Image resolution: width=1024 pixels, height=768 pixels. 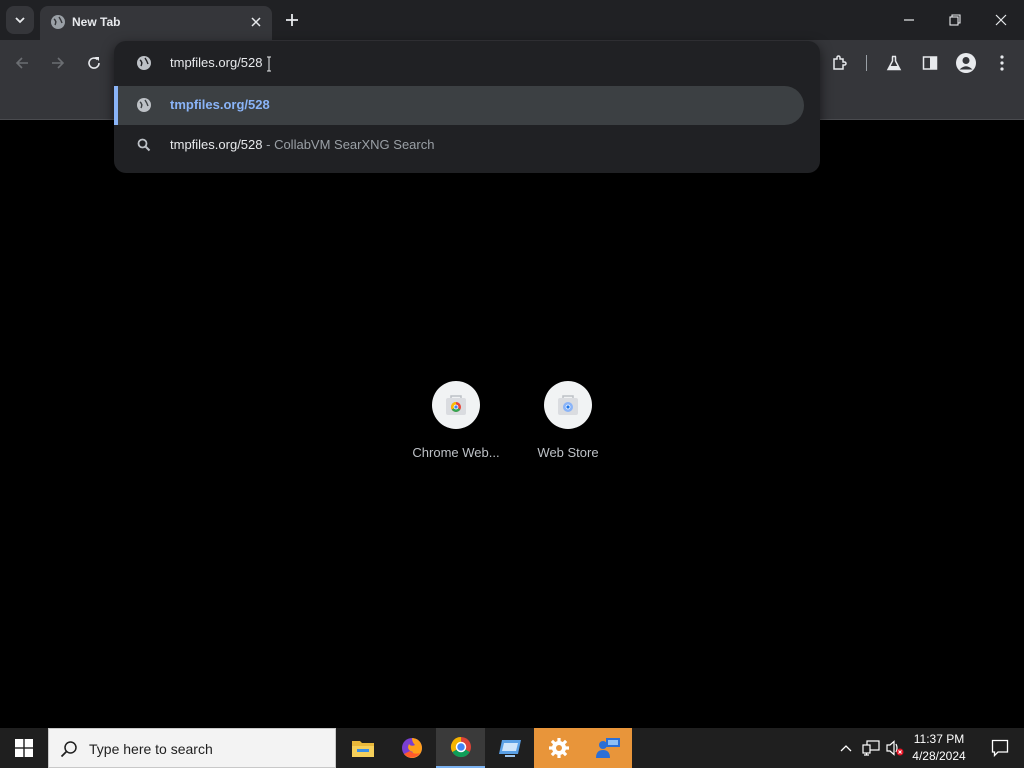 I want to click on firefox-icon, so click(x=411, y=748).